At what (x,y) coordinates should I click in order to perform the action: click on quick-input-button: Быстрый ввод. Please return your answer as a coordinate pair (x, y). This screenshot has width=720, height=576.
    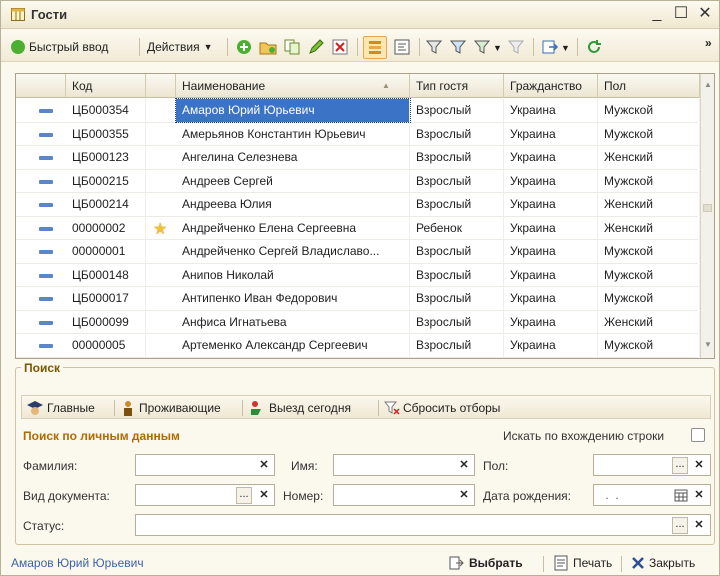
    Looking at the image, I should click on (59, 47).